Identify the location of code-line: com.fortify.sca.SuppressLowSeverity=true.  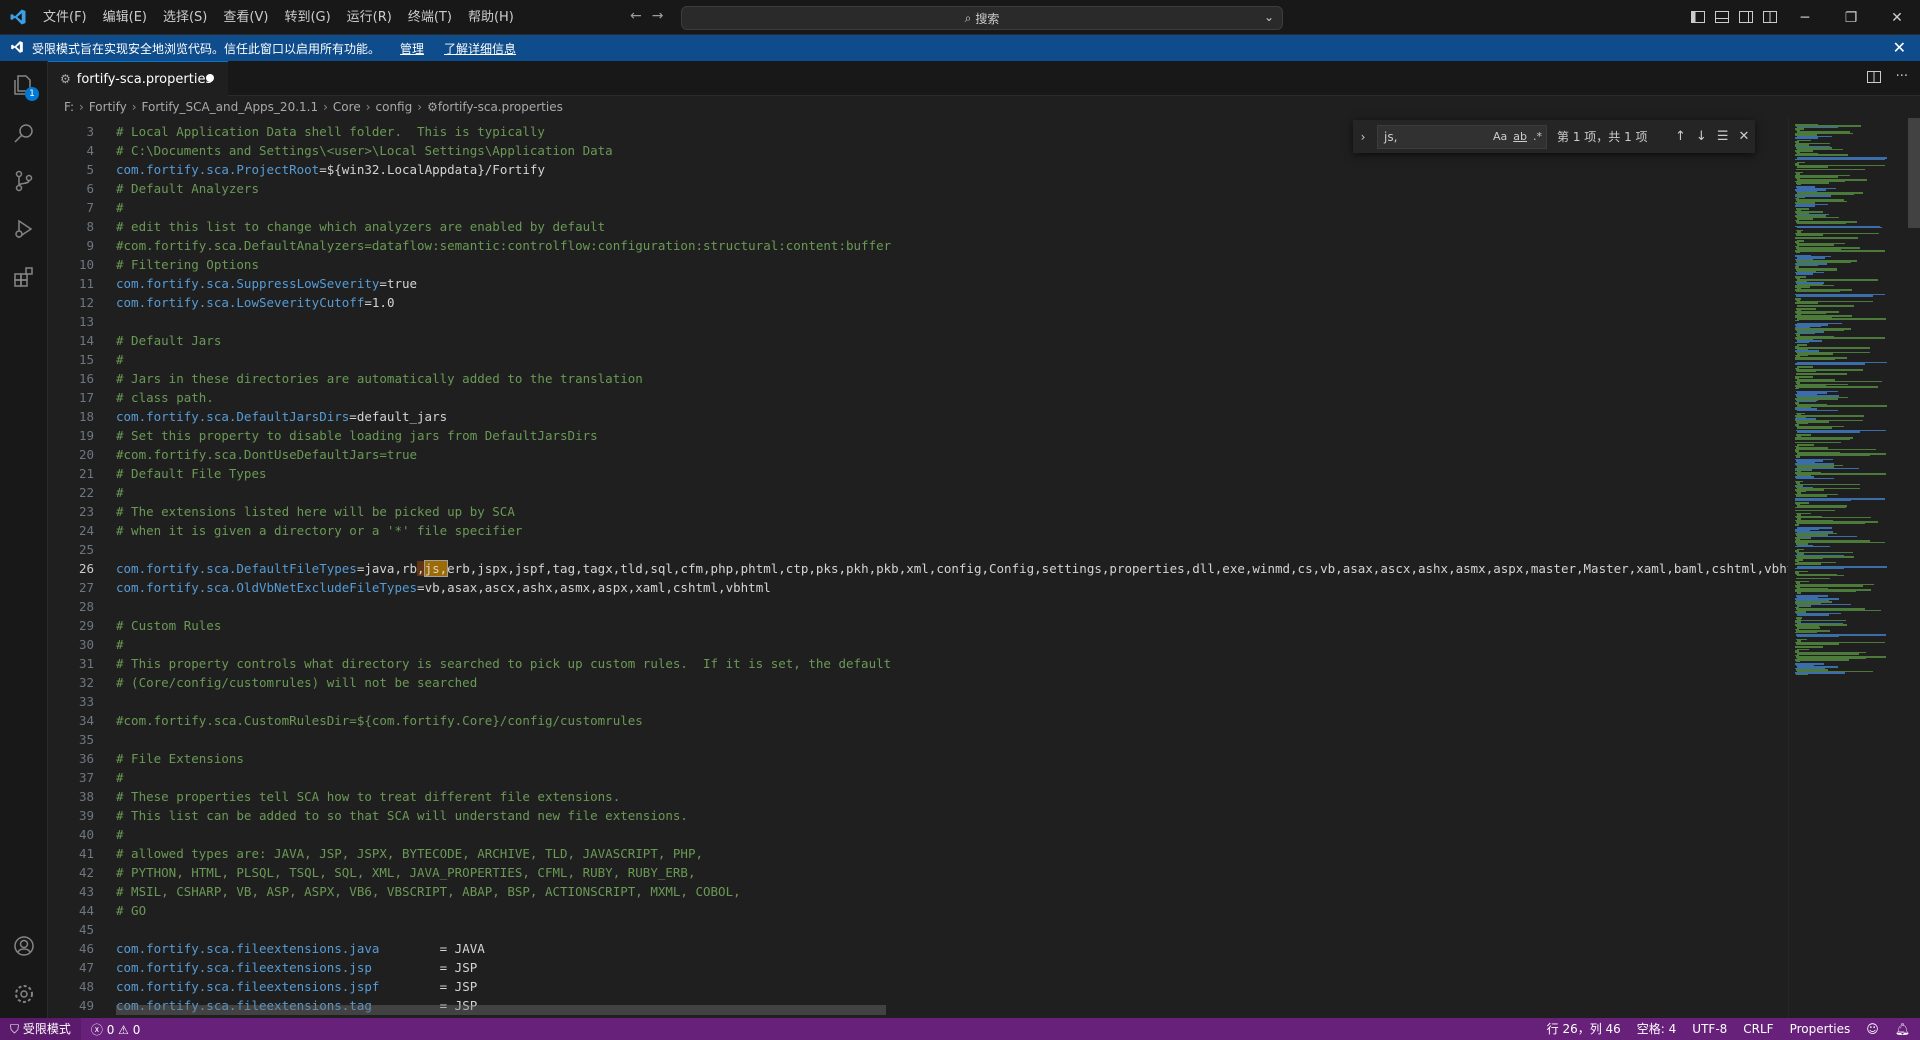
(973, 283).